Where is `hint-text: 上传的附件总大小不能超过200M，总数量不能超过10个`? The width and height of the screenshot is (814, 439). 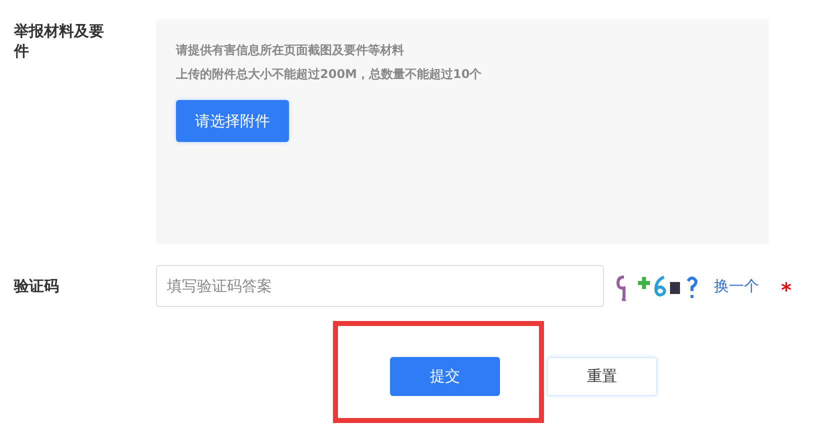 hint-text: 上传的附件总大小不能超过200M，总数量不能超过10个 is located at coordinates (329, 74).